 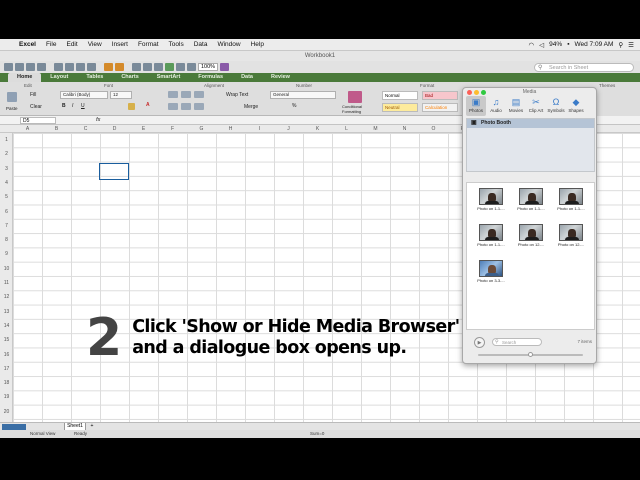 I want to click on gallery-icon, so click(x=169, y=67).